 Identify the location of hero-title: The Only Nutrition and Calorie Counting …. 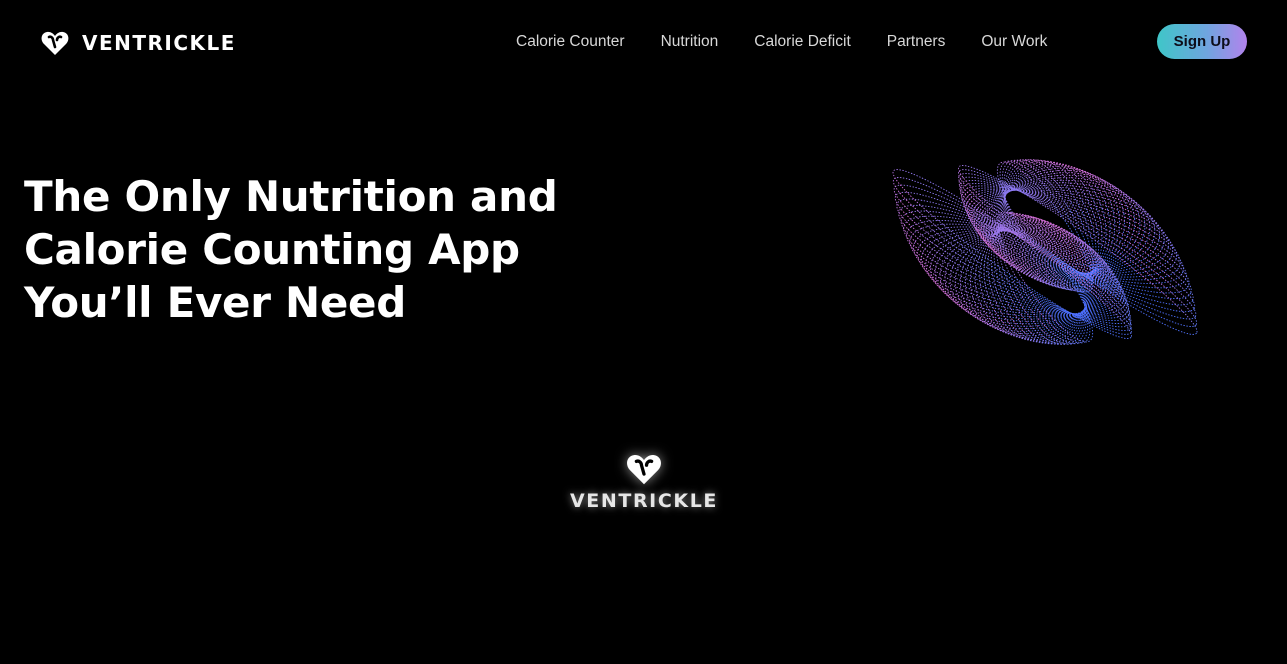
(334, 249).